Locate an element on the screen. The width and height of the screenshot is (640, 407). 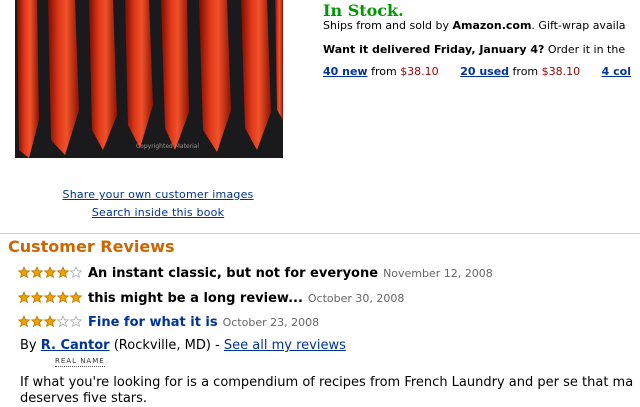
image-watermark: Copyrighted Material is located at coordinates (168, 146).